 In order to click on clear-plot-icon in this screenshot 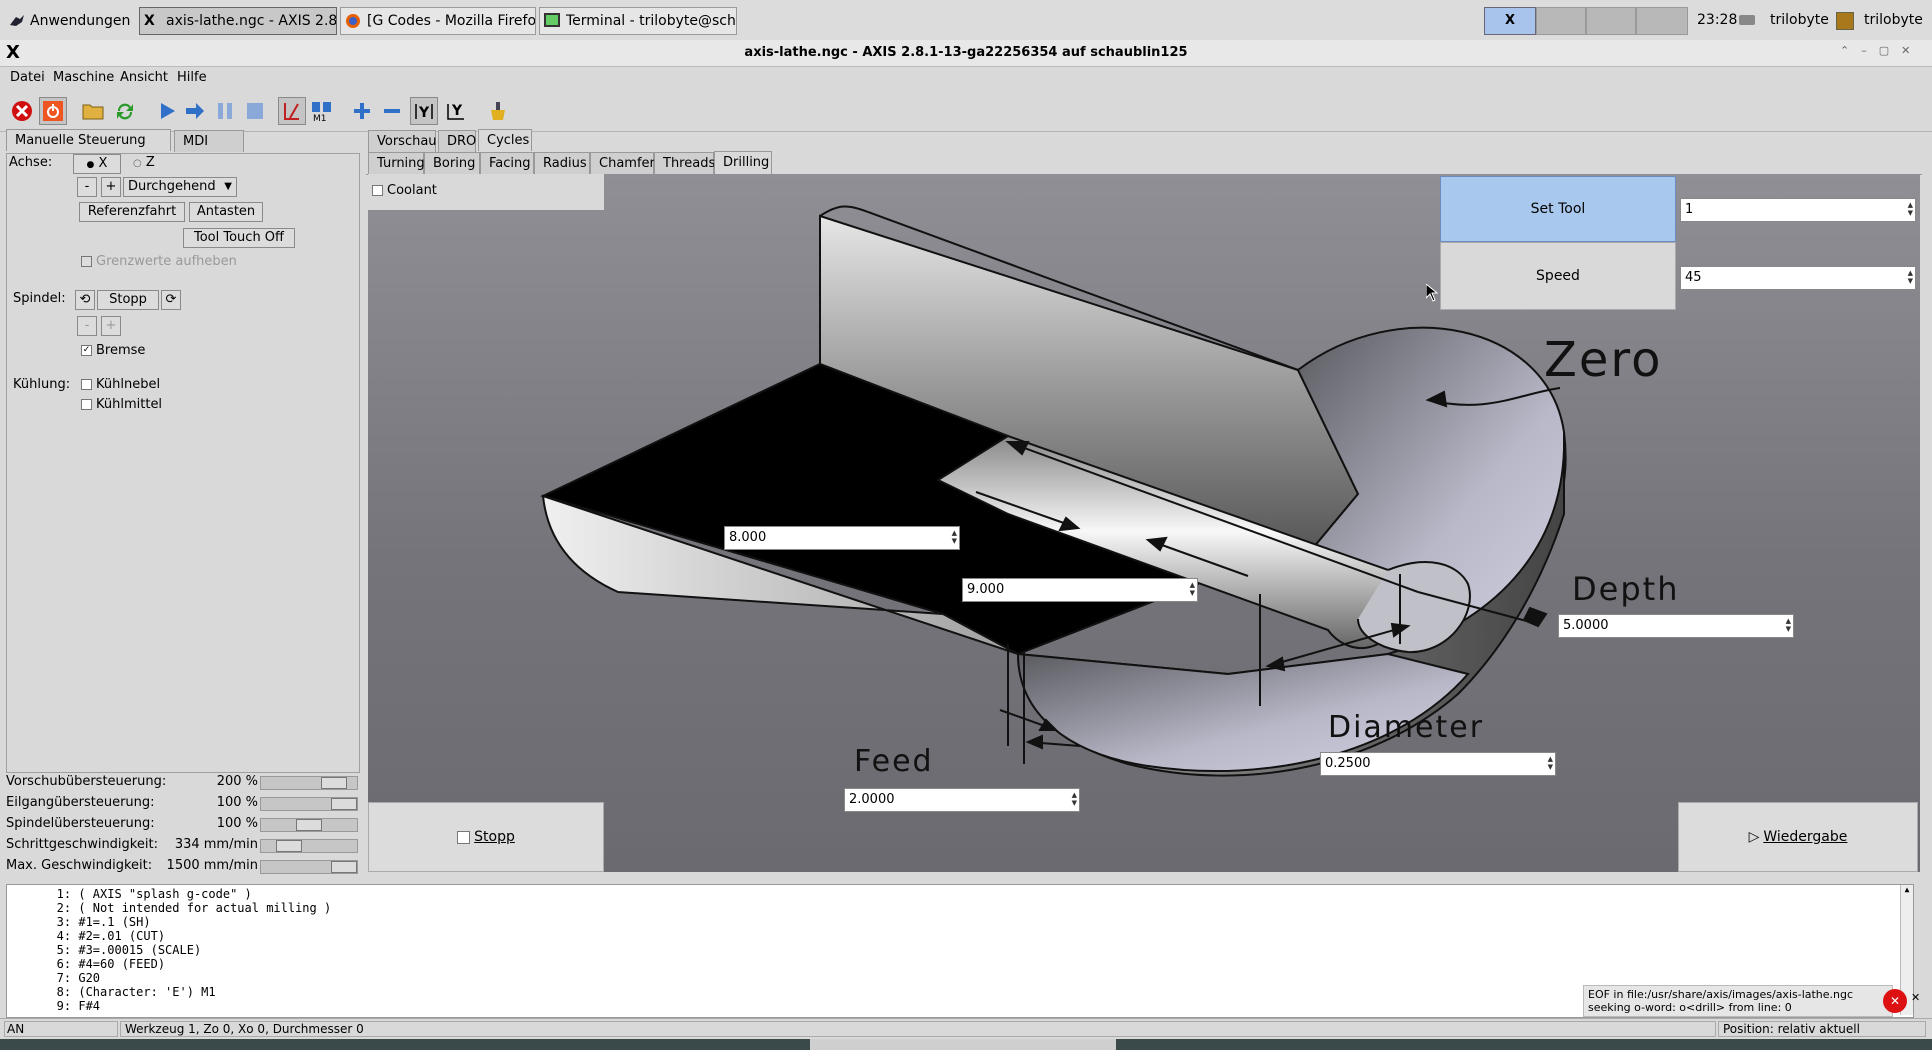, I will do `click(497, 111)`.